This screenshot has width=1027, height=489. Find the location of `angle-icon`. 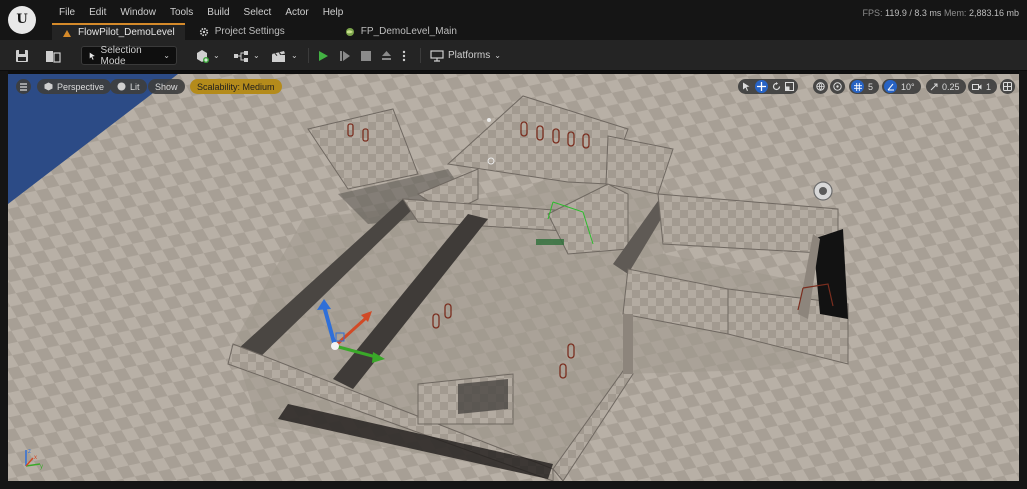

angle-icon is located at coordinates (890, 86).